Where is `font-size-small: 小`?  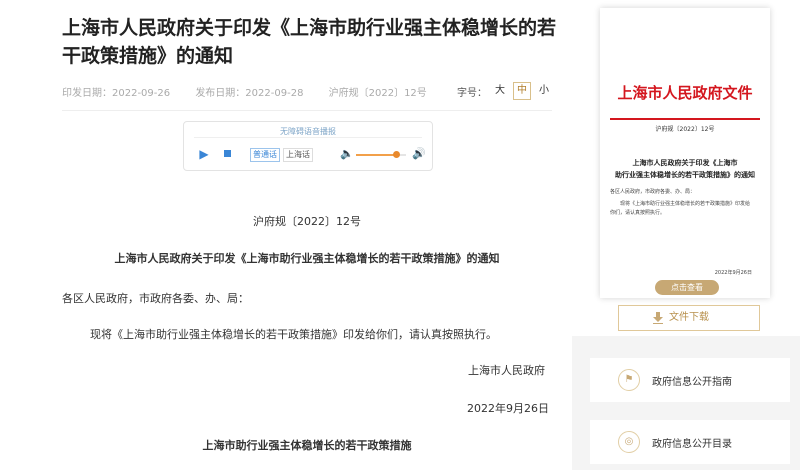
font-size-small: 小 is located at coordinates (544, 91).